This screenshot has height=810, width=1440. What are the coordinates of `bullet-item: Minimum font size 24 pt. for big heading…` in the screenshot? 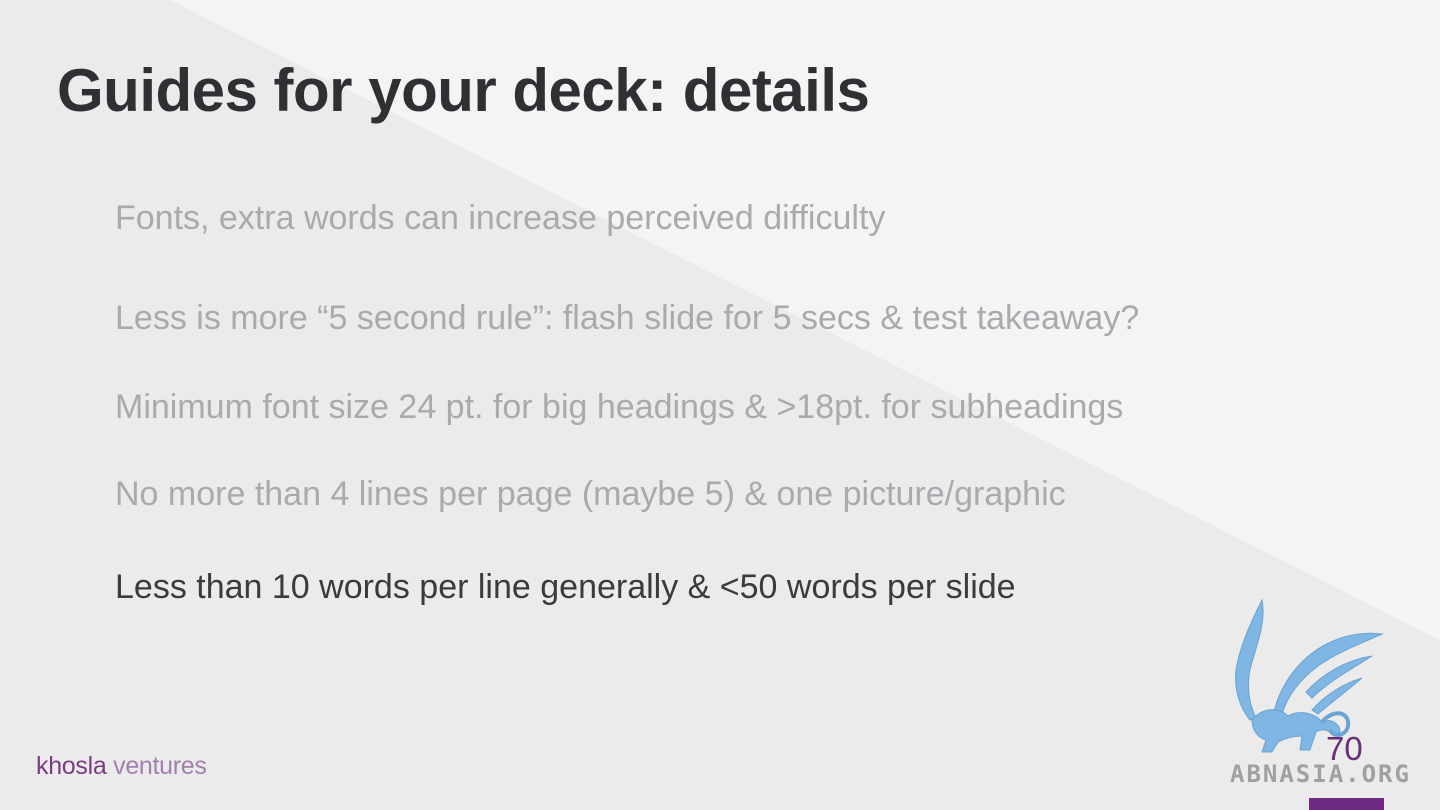 It's located at (619, 407).